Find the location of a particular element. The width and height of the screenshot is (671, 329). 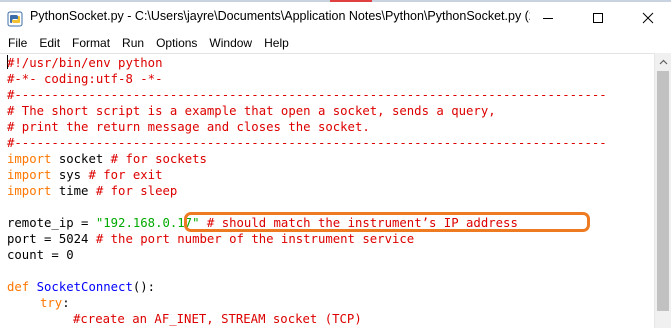

python-idle-icon is located at coordinates (15, 19).